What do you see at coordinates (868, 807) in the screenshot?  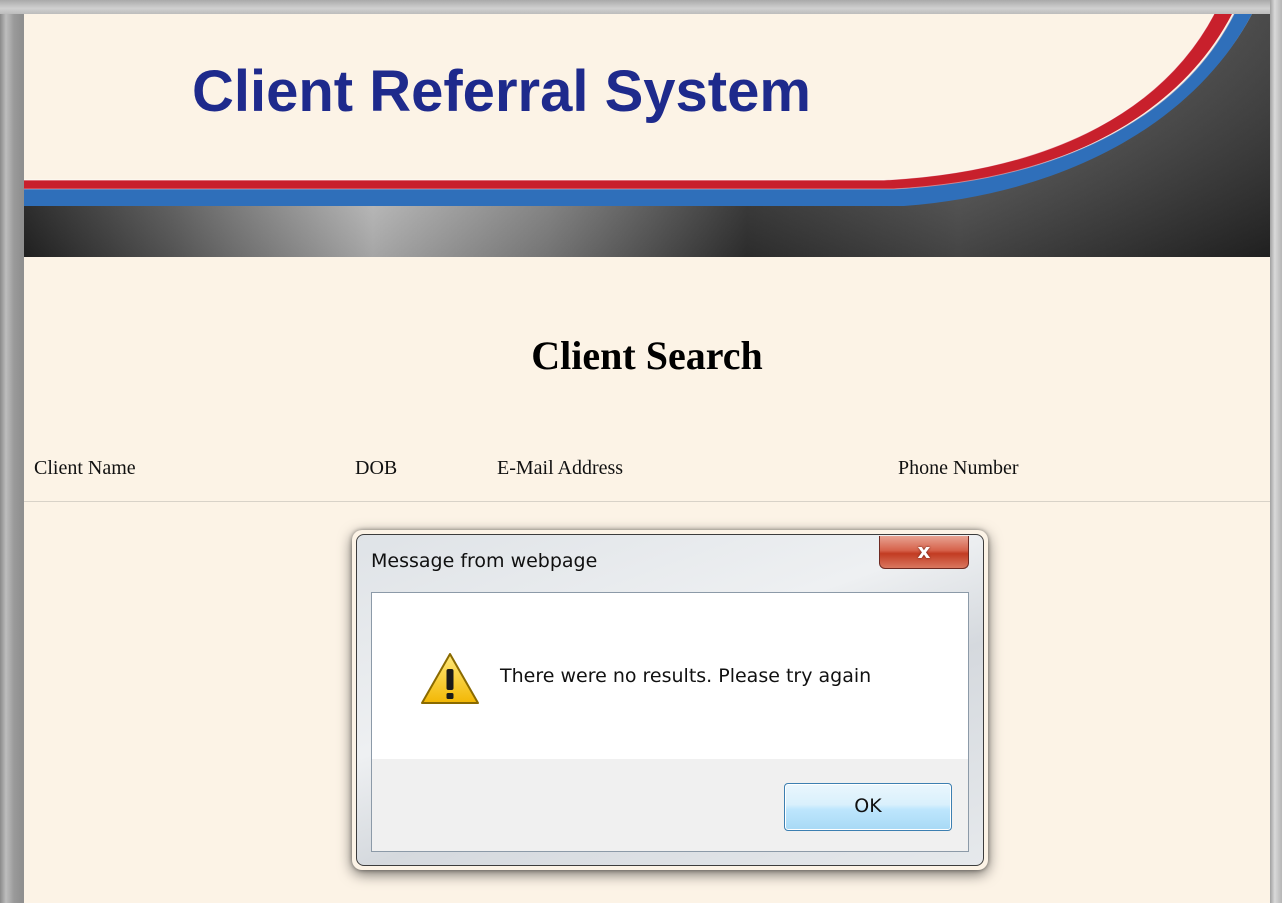 I see `ok-button: OK` at bounding box center [868, 807].